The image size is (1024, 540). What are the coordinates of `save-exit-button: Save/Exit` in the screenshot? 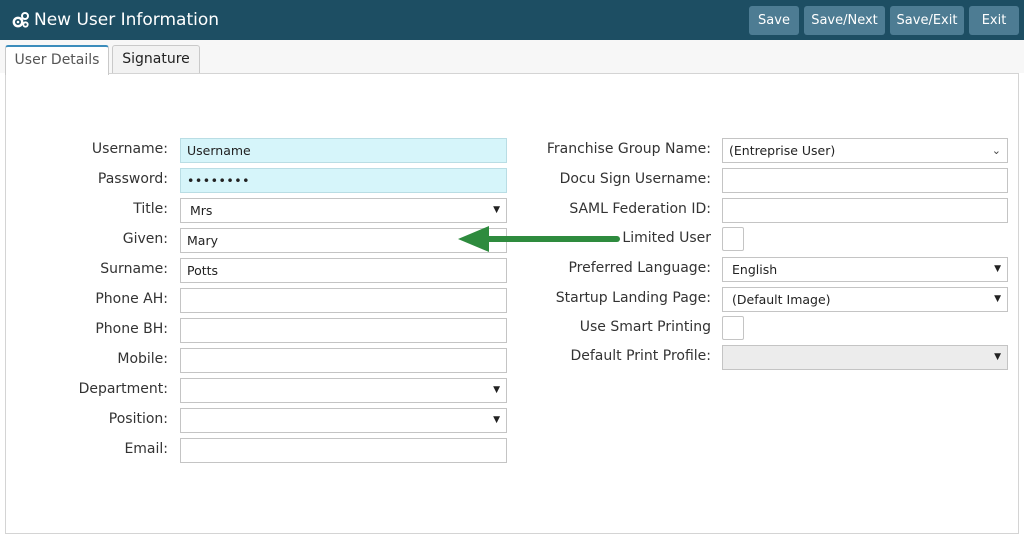 It's located at (927, 20).